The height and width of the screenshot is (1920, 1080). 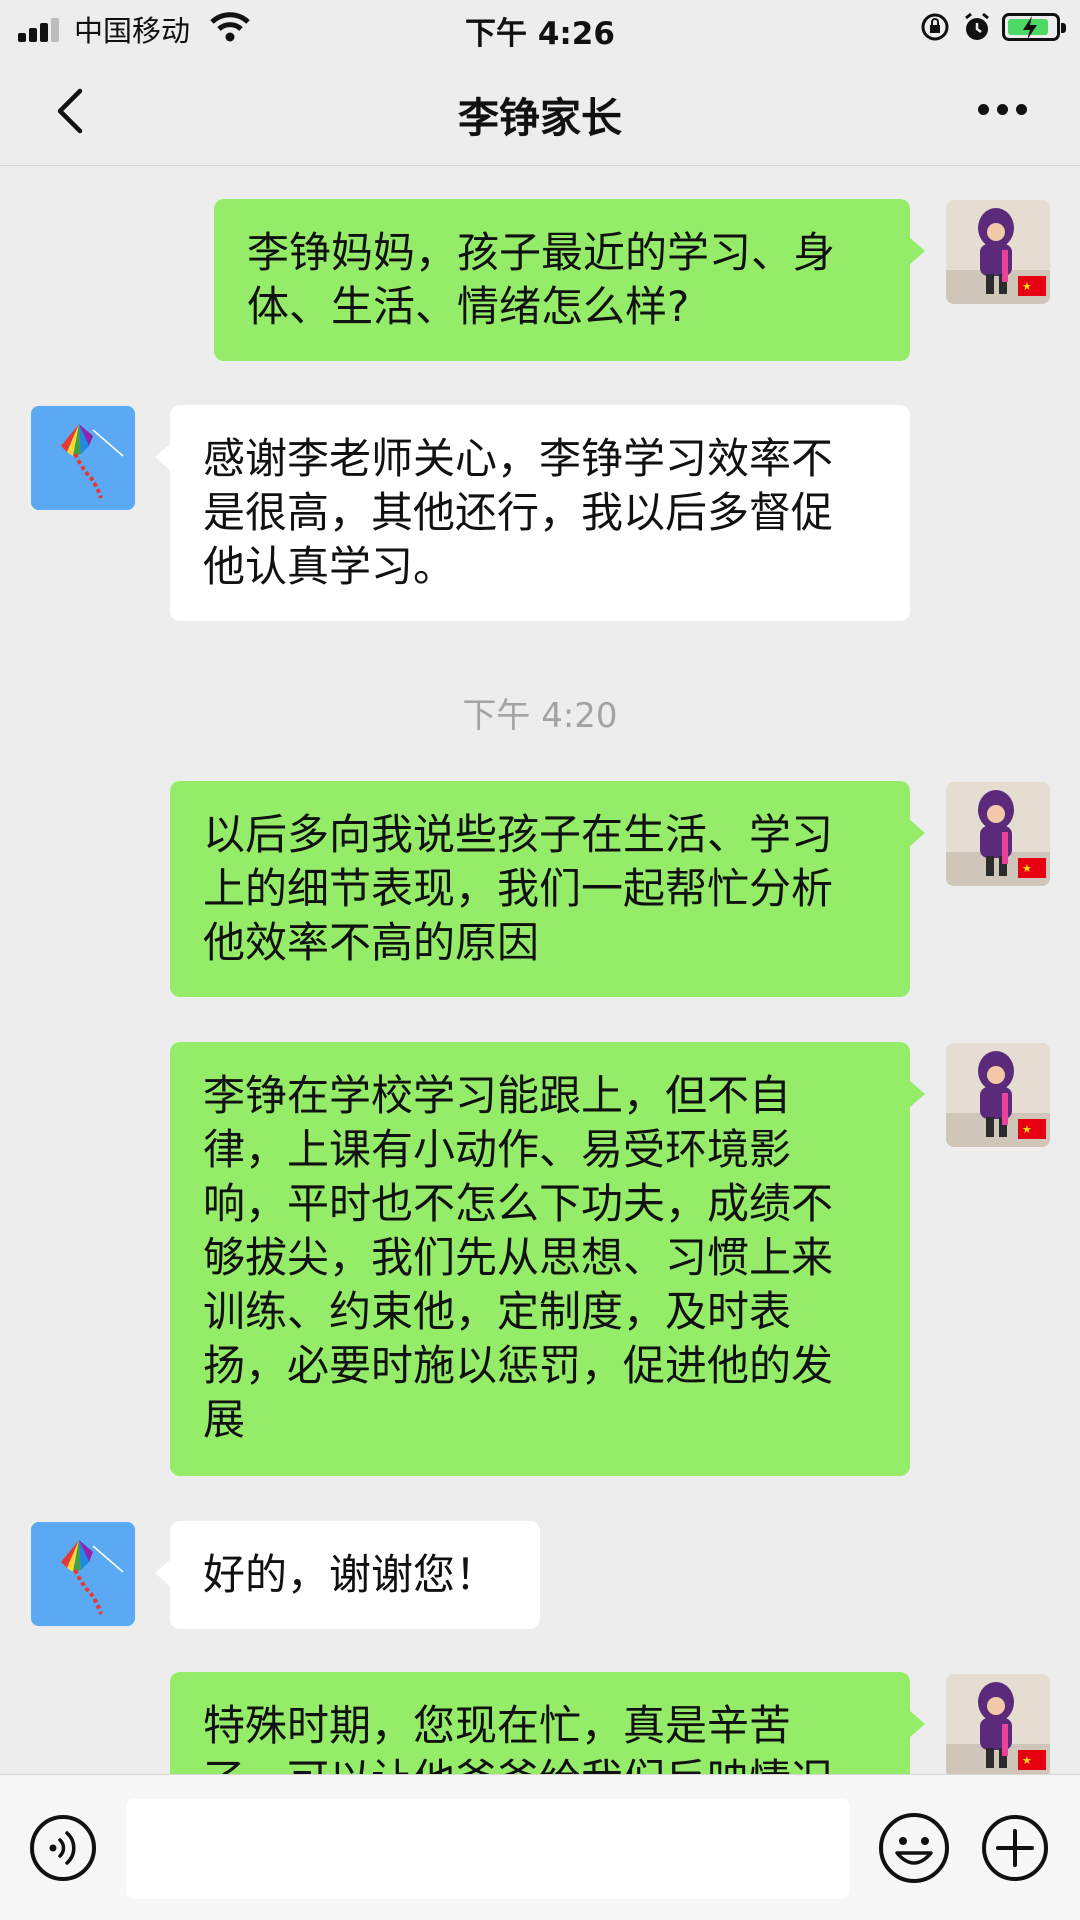 What do you see at coordinates (540, 118) in the screenshot?
I see `chat-title: 李铮家长` at bounding box center [540, 118].